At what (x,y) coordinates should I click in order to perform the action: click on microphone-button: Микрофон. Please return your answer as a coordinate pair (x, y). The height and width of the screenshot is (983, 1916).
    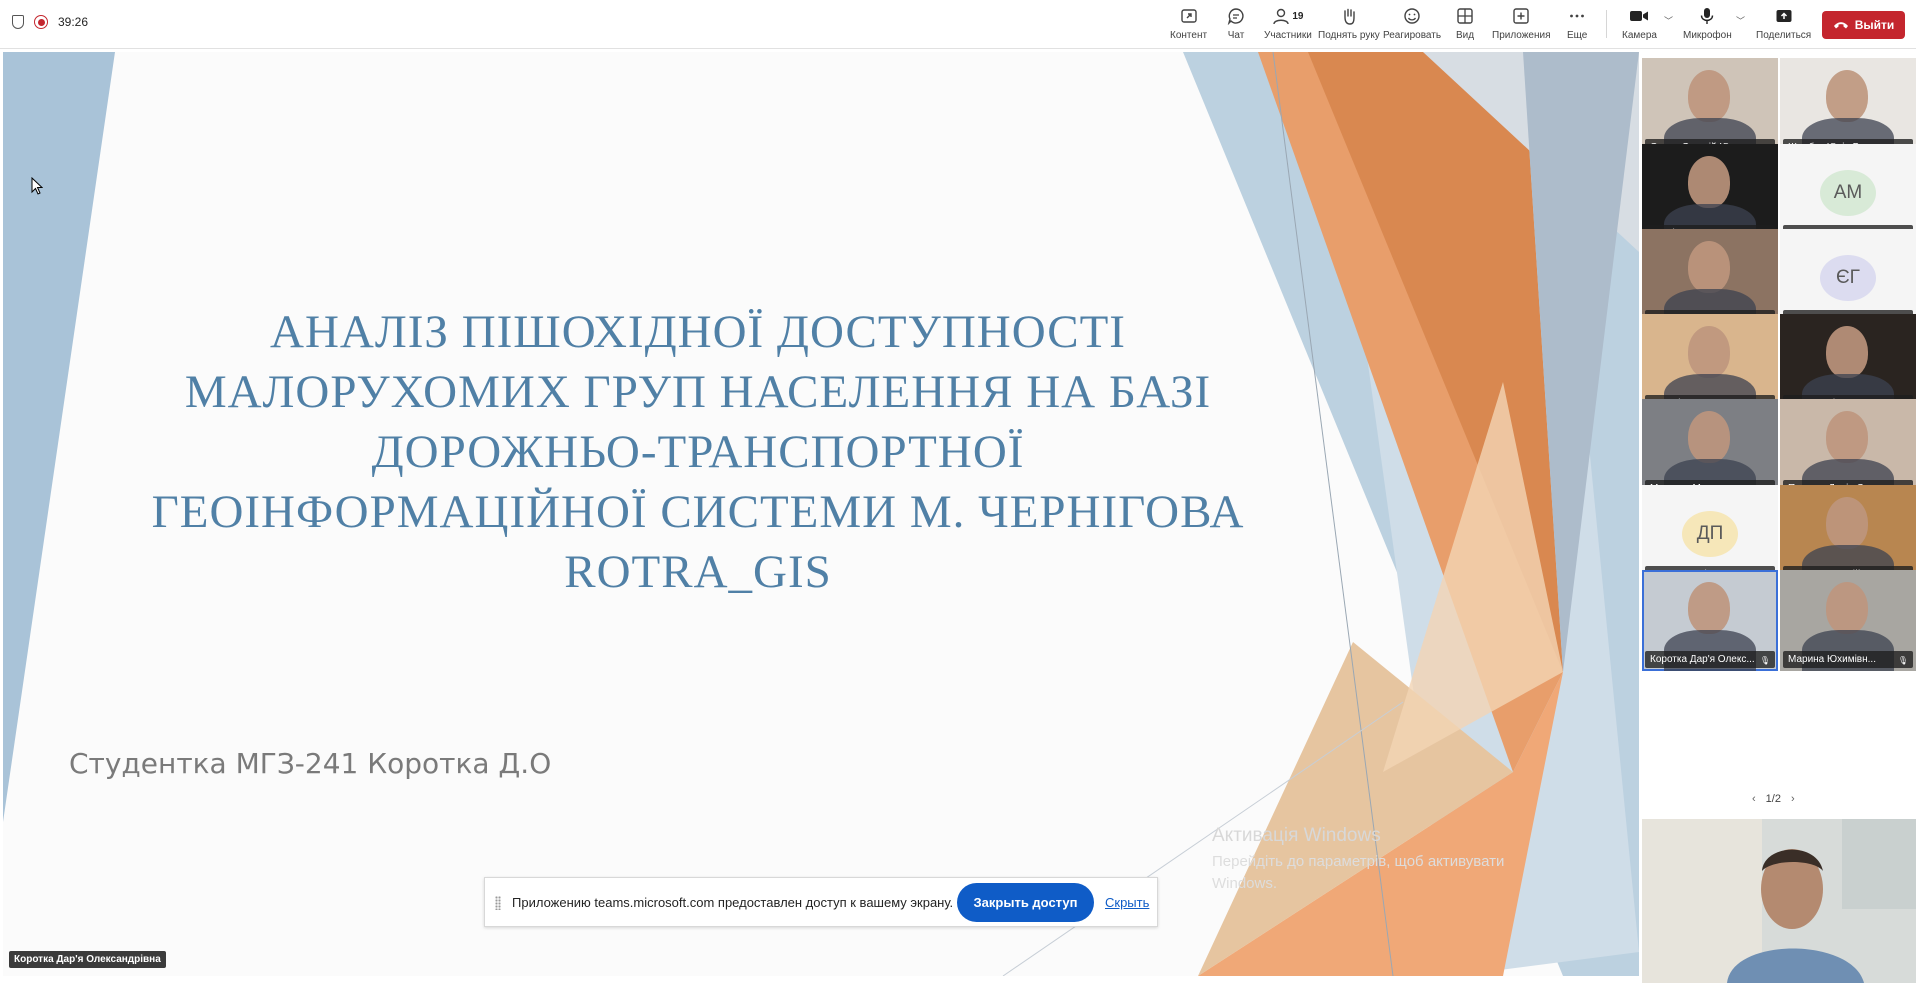
    Looking at the image, I should click on (1707, 23).